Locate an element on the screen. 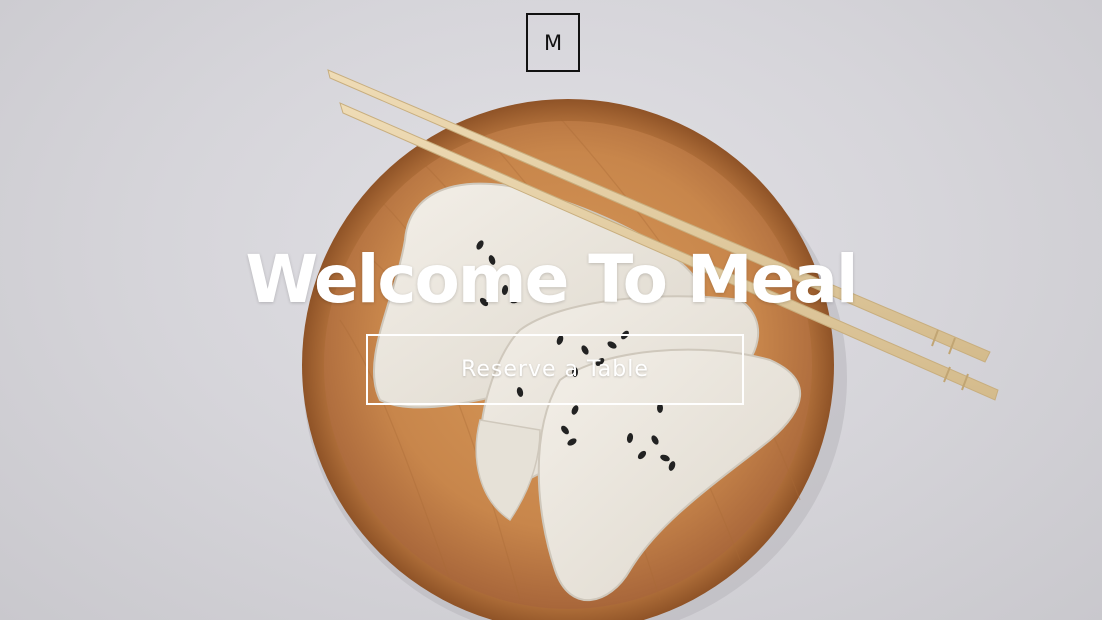 The height and width of the screenshot is (620, 1102). logo: M is located at coordinates (553, 42).